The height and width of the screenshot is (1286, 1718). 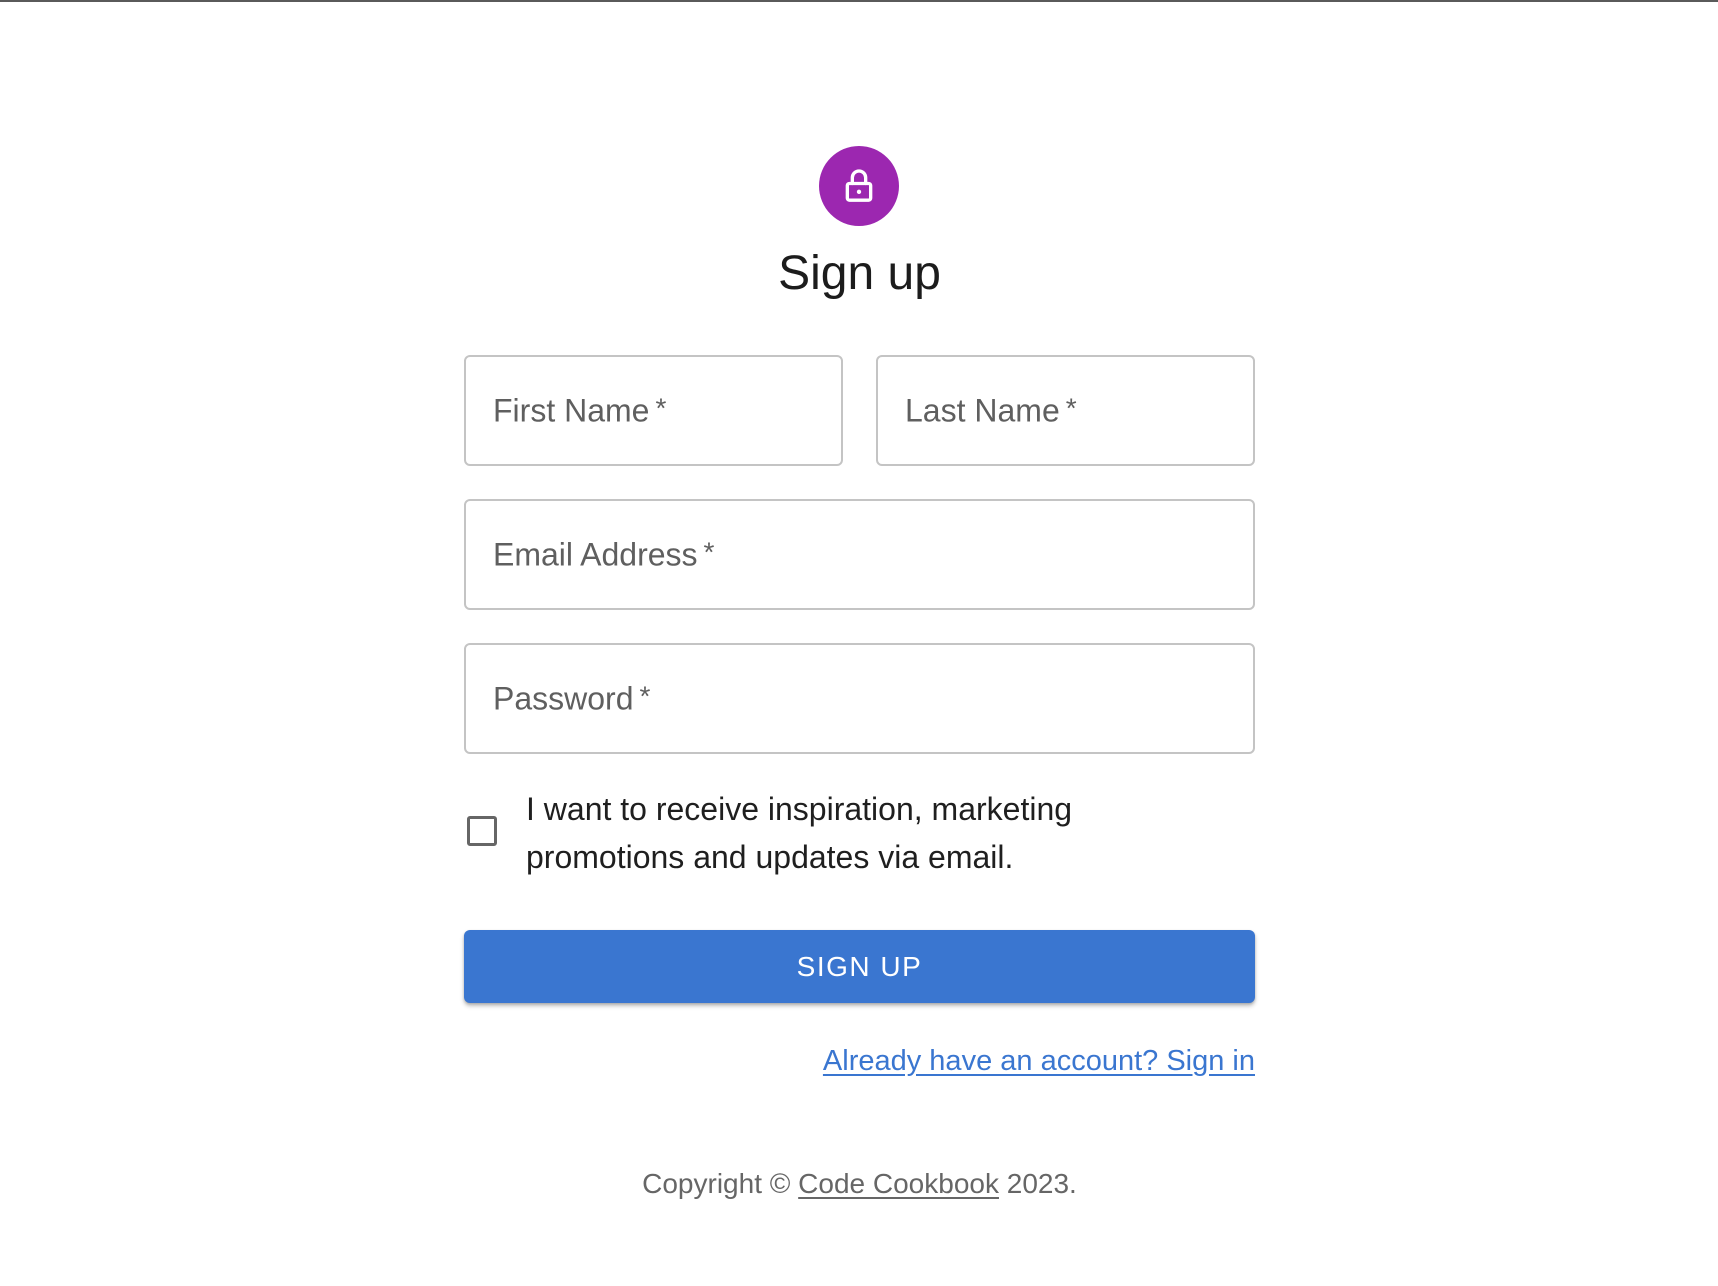 I want to click on password-field: Password *, so click(x=859, y=698).